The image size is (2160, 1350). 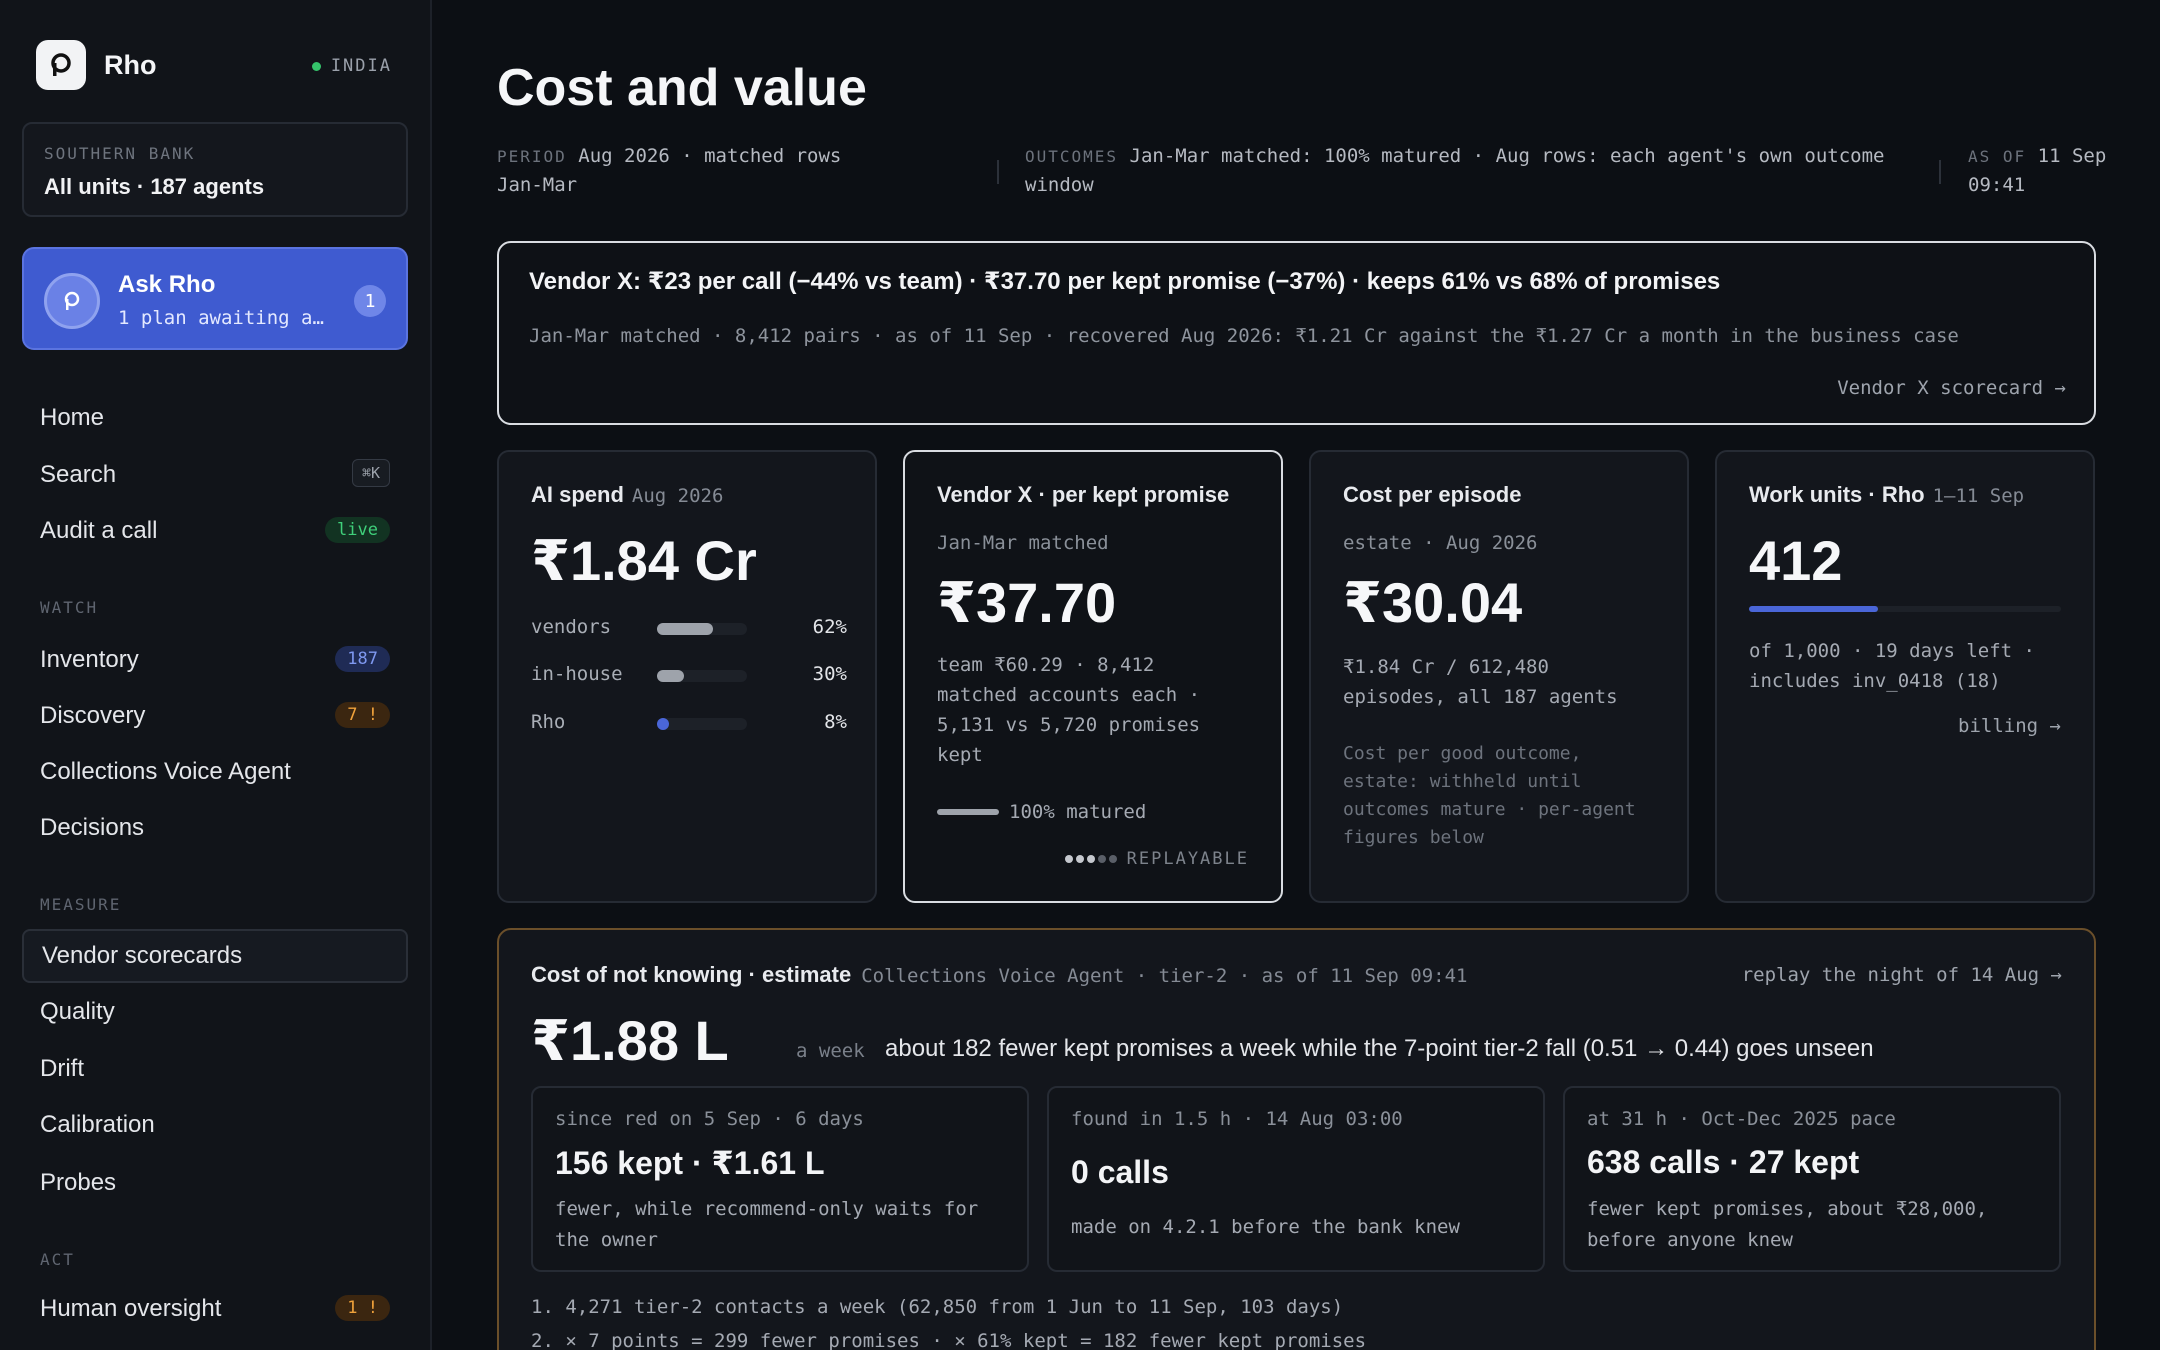 I want to click on mini-value: 638 calls · 27 kept, so click(x=1723, y=1162).